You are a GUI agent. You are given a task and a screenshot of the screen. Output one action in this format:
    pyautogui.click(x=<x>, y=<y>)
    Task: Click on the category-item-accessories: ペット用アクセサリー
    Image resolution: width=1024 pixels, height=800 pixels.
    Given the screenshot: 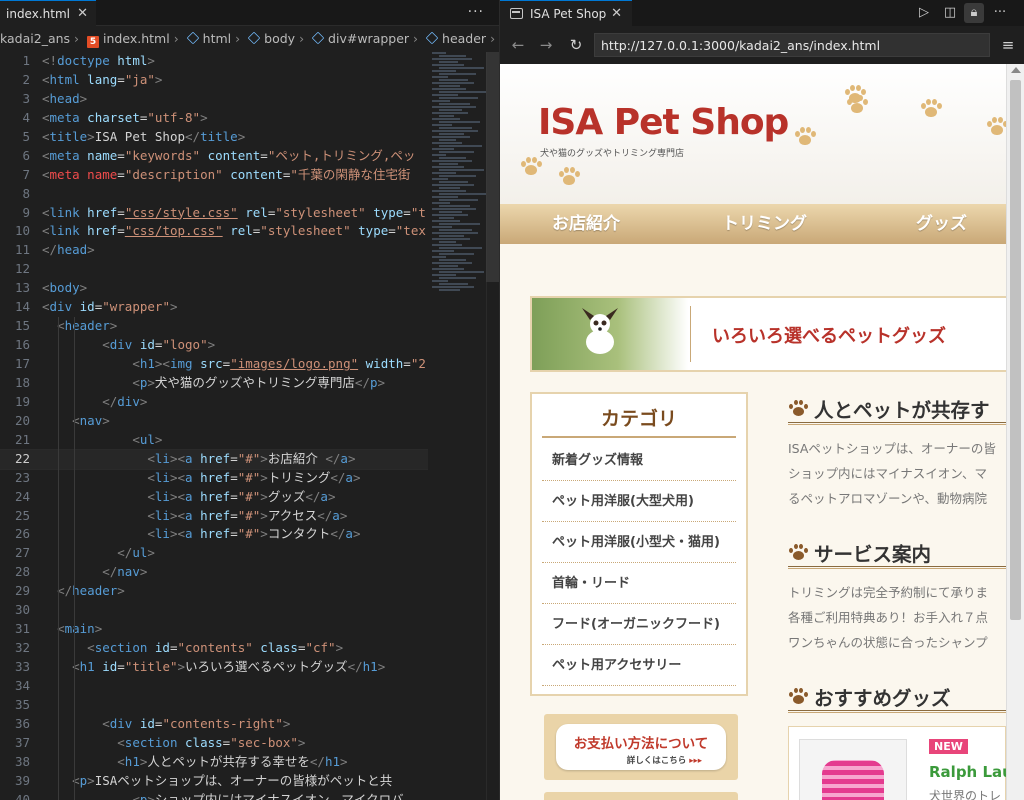 What is the action you would take?
    pyautogui.click(x=639, y=665)
    